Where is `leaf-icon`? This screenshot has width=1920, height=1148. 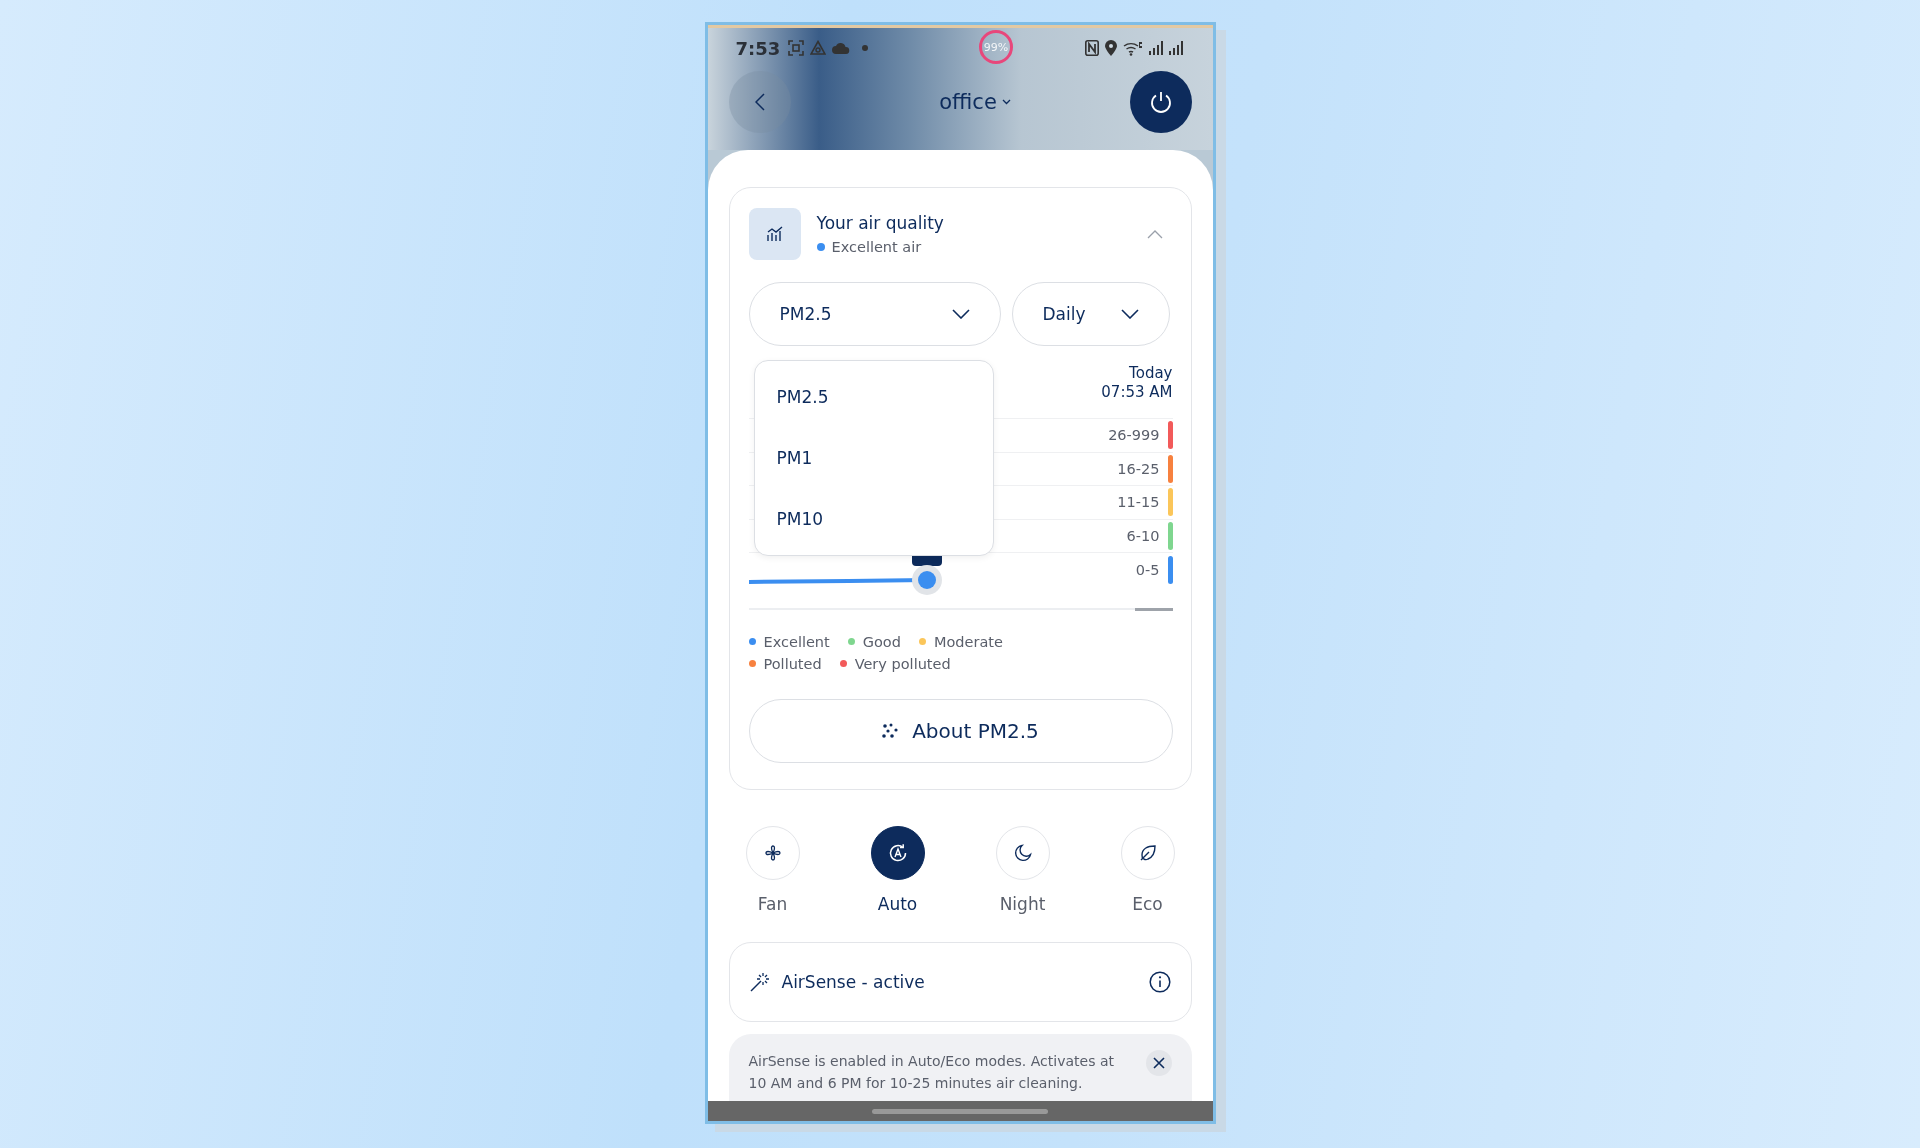 leaf-icon is located at coordinates (1147, 852).